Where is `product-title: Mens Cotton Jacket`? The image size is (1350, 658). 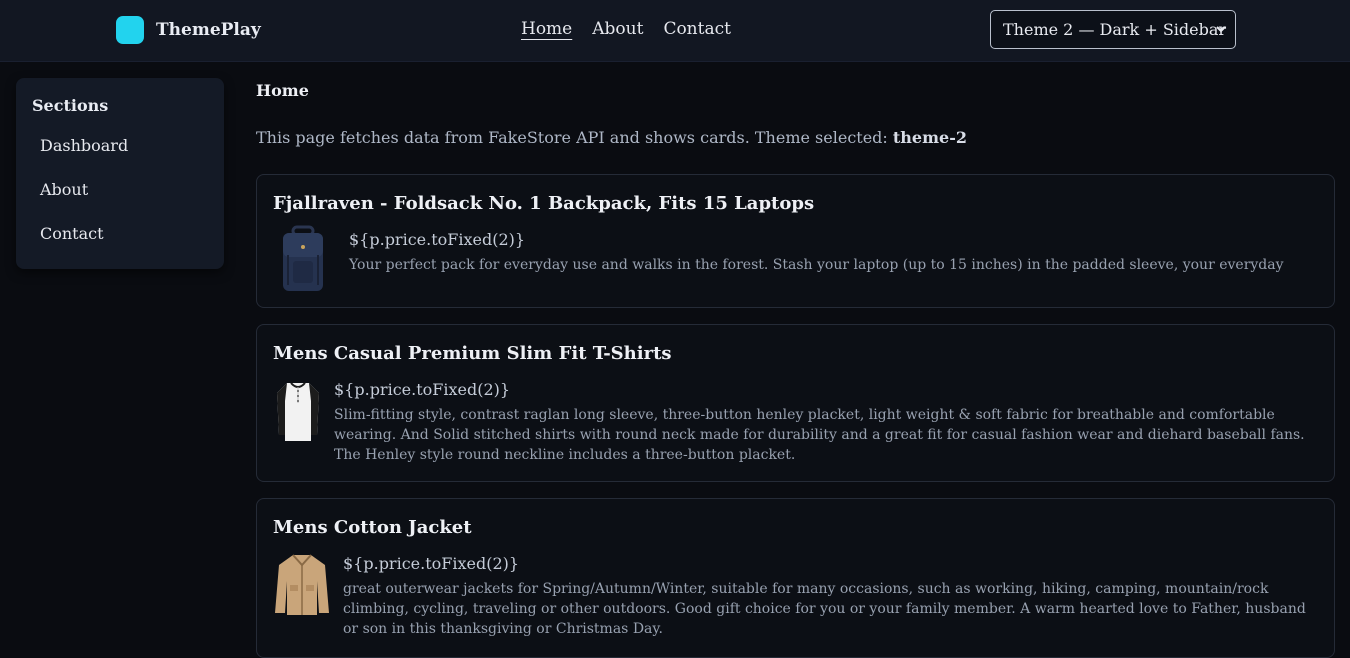 product-title: Mens Cotton Jacket is located at coordinates (372, 527).